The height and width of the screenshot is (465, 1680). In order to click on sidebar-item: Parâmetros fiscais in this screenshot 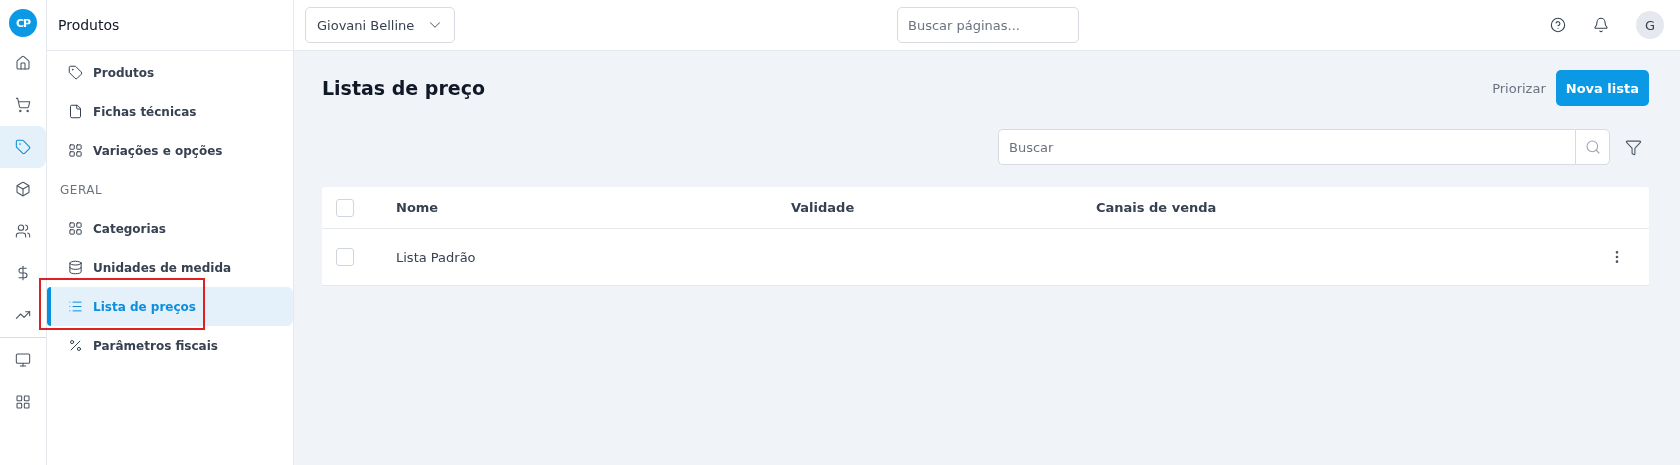, I will do `click(170, 345)`.